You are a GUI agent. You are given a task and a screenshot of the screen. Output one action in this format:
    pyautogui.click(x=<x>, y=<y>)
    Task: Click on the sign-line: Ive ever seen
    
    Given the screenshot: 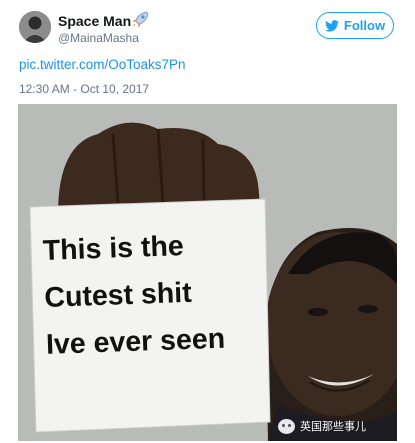 What is the action you would take?
    pyautogui.click(x=135, y=341)
    